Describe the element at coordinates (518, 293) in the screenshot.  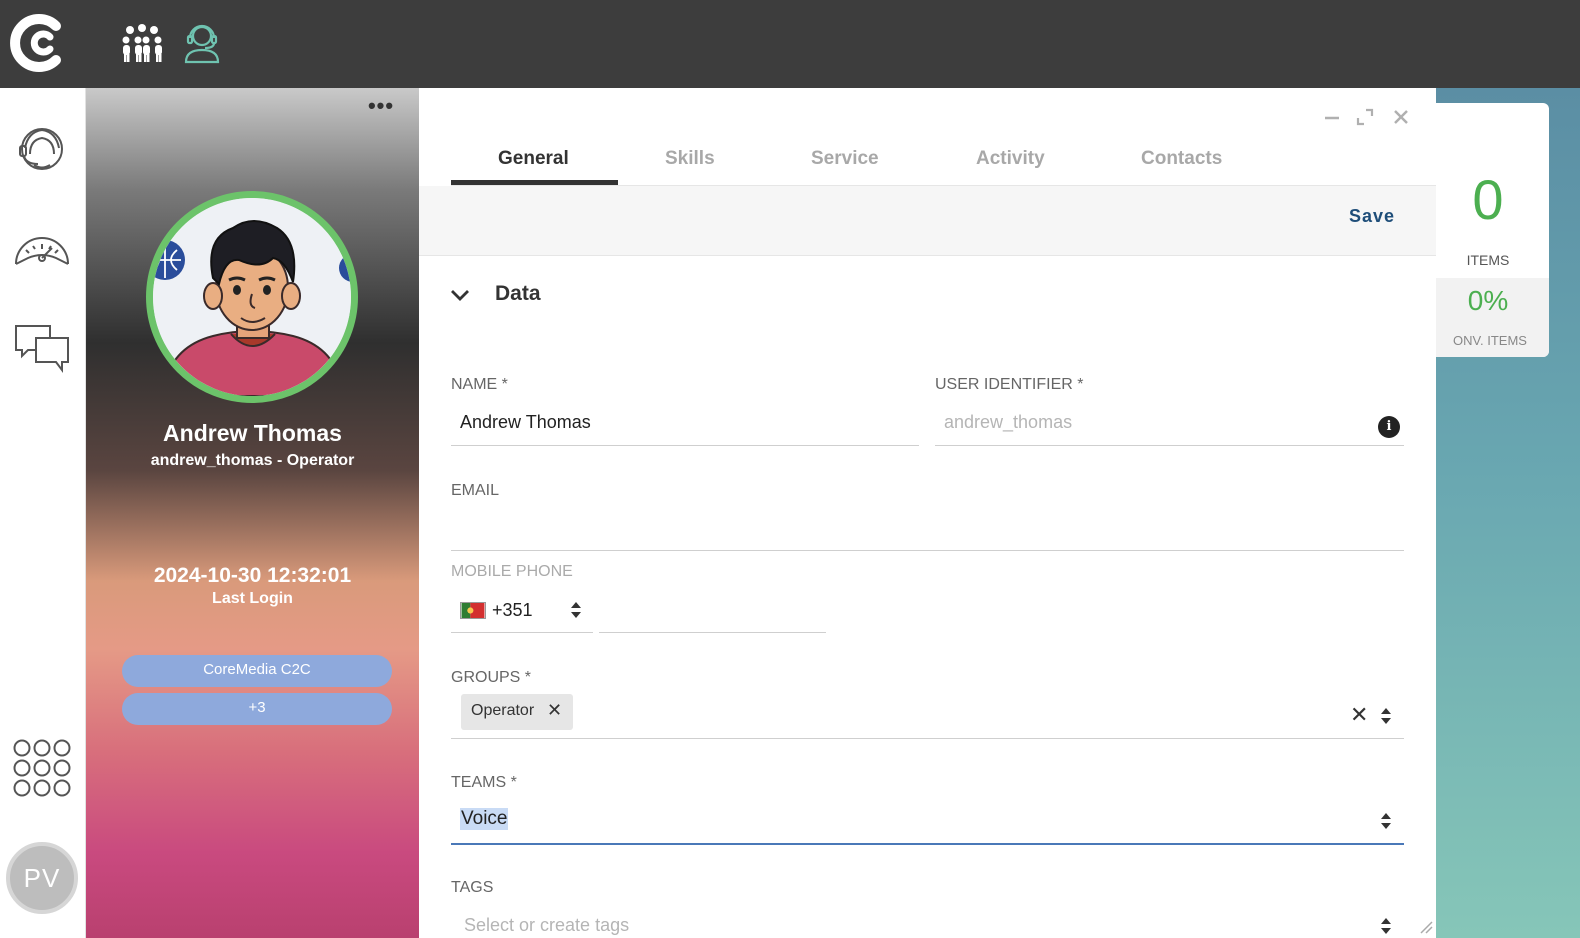
I see `section-title: Data` at that location.